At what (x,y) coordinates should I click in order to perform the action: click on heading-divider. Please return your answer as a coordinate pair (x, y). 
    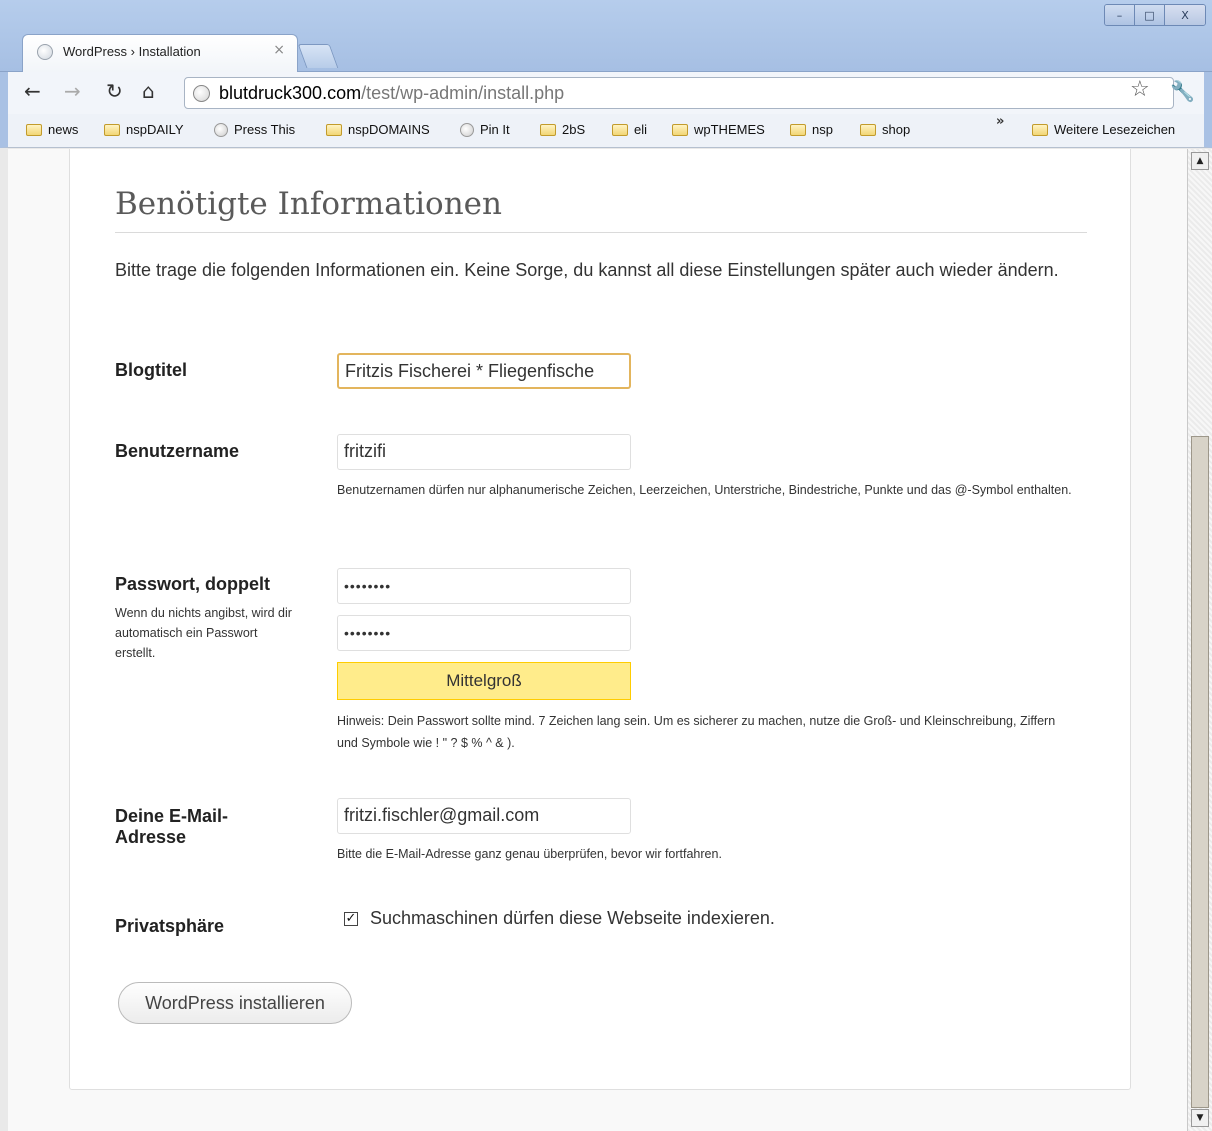
    Looking at the image, I should click on (601, 232).